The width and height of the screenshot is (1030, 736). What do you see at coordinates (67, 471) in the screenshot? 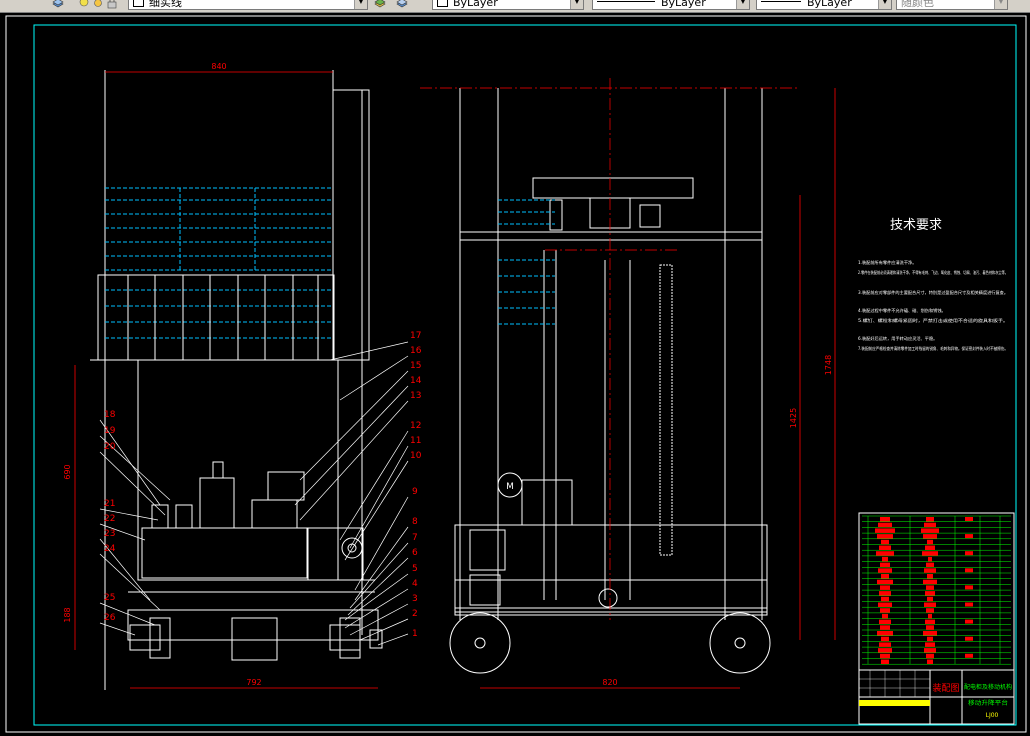
I see `dim-left-upper: 690` at bounding box center [67, 471].